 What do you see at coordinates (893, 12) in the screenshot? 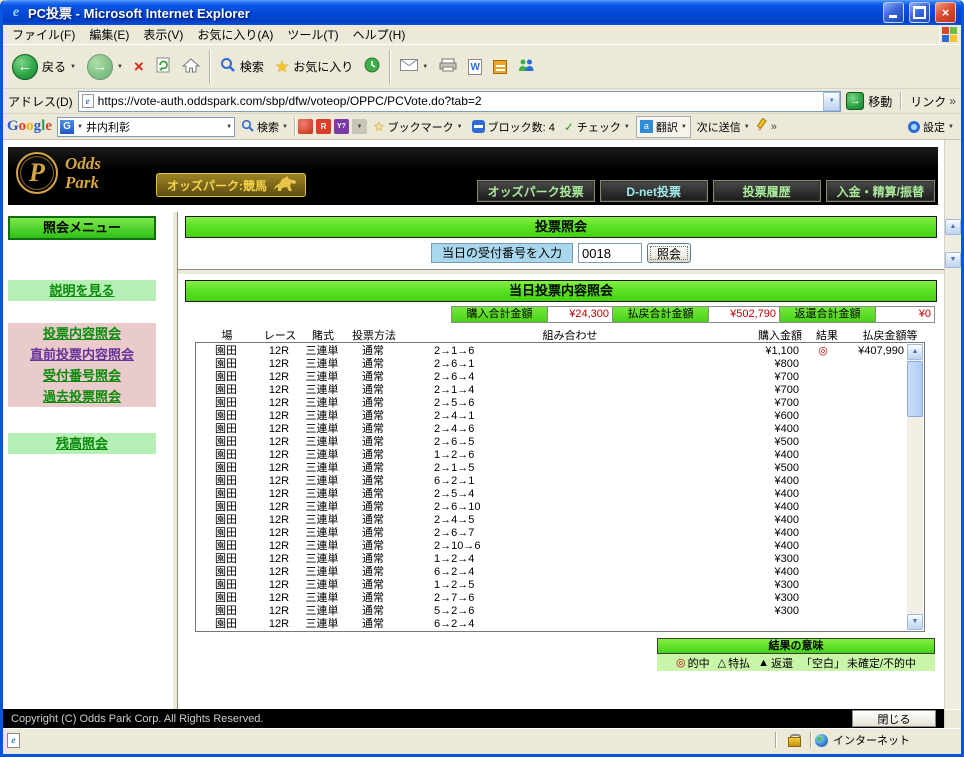
I see `minimize-button` at bounding box center [893, 12].